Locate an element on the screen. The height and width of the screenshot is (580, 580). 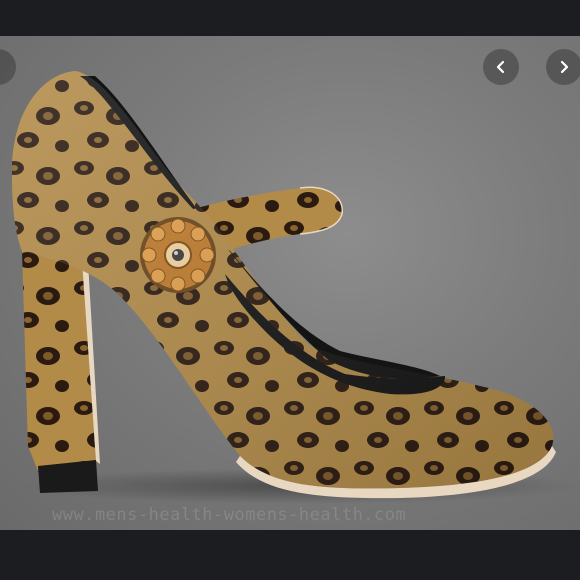
chevron-right-icon is located at coordinates (564, 67).